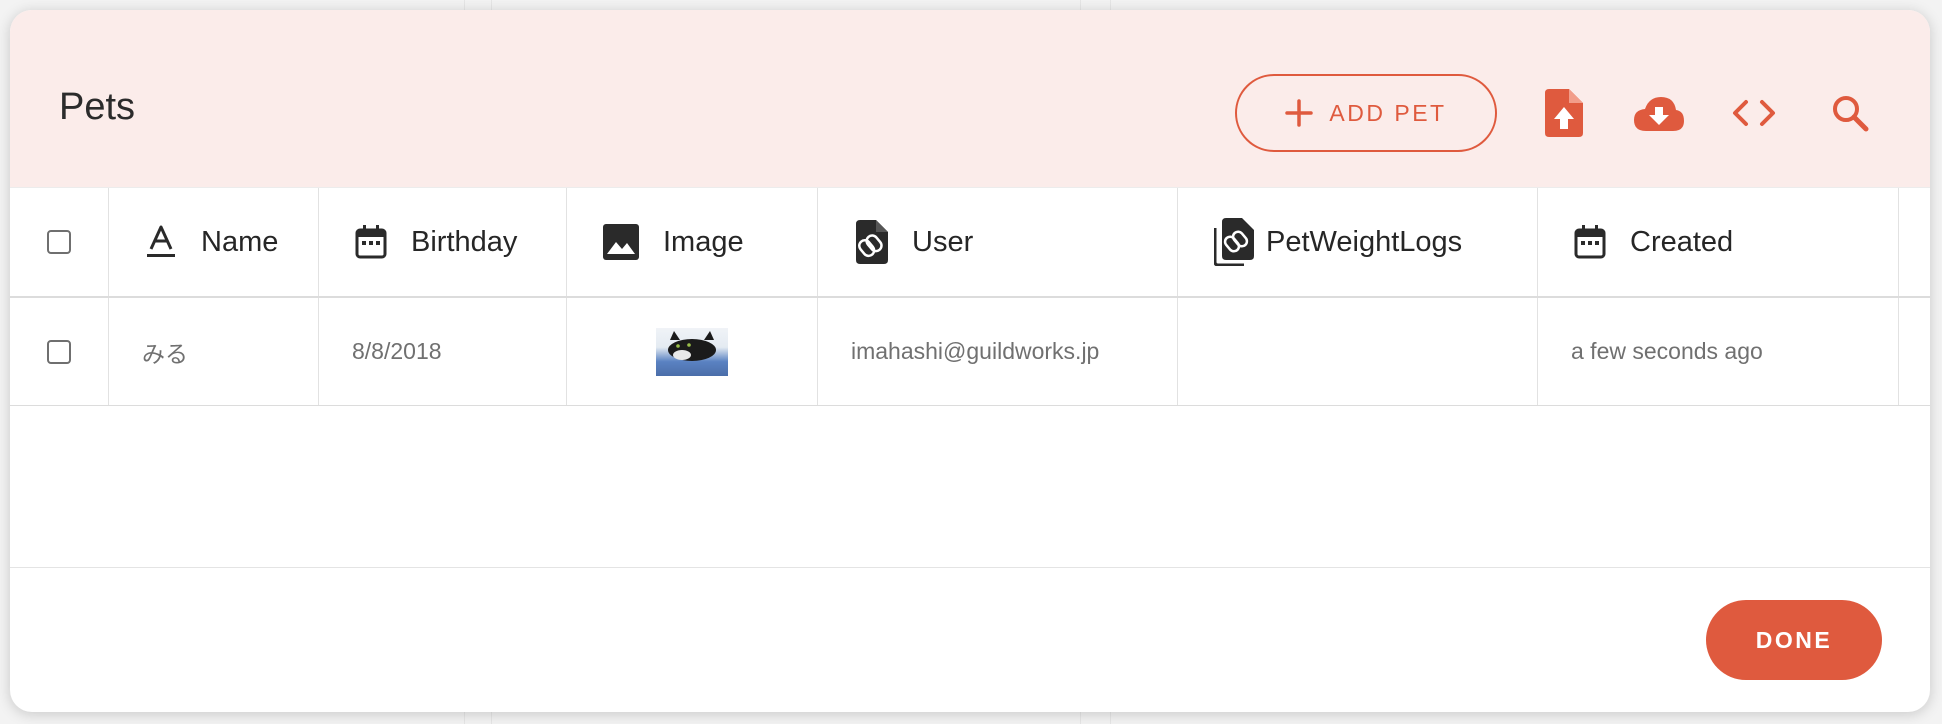  I want to click on row-select-cell, so click(59, 351).